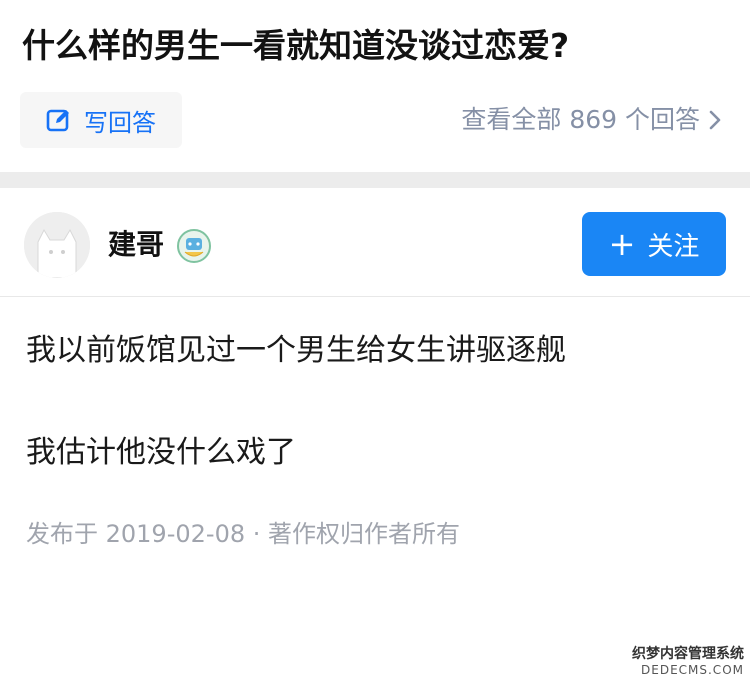 The width and height of the screenshot is (750, 686). I want to click on edit-icon, so click(57, 120).